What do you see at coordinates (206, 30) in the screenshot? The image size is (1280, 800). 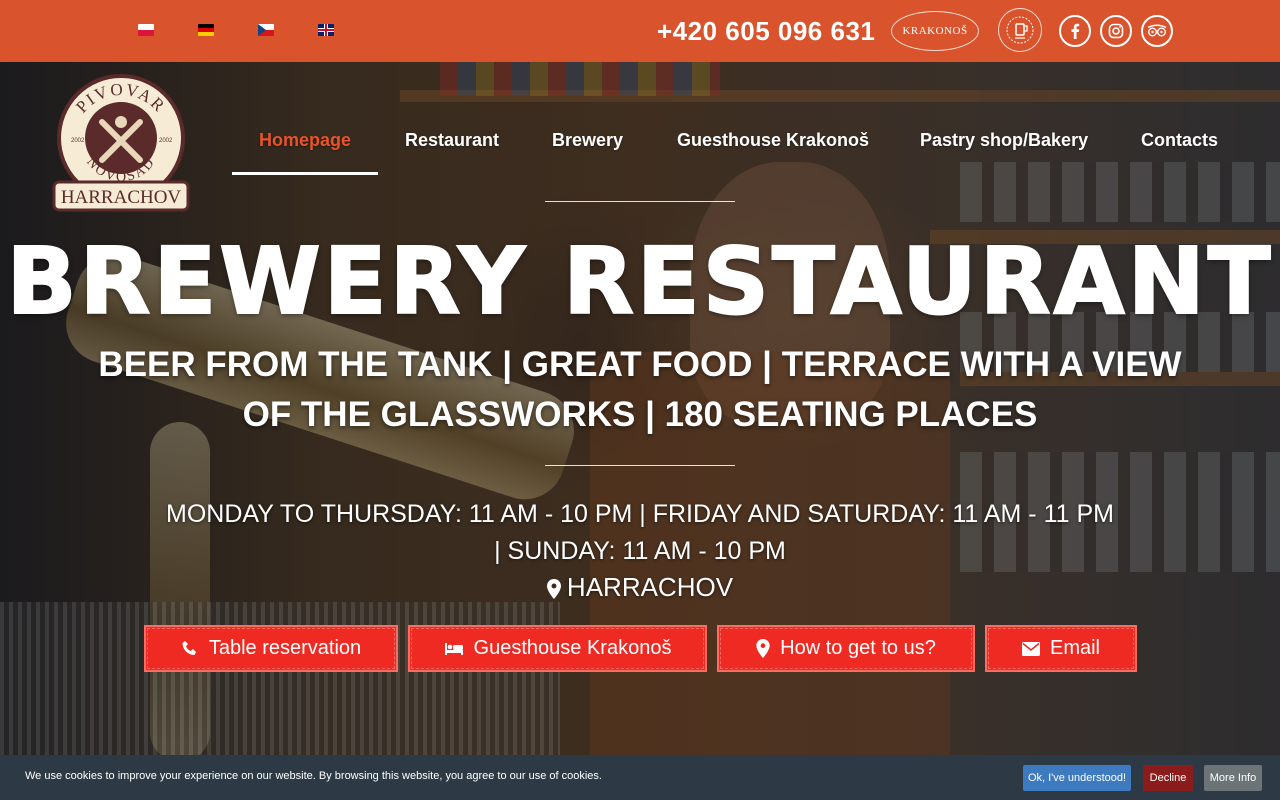 I see `flag-de-icon` at bounding box center [206, 30].